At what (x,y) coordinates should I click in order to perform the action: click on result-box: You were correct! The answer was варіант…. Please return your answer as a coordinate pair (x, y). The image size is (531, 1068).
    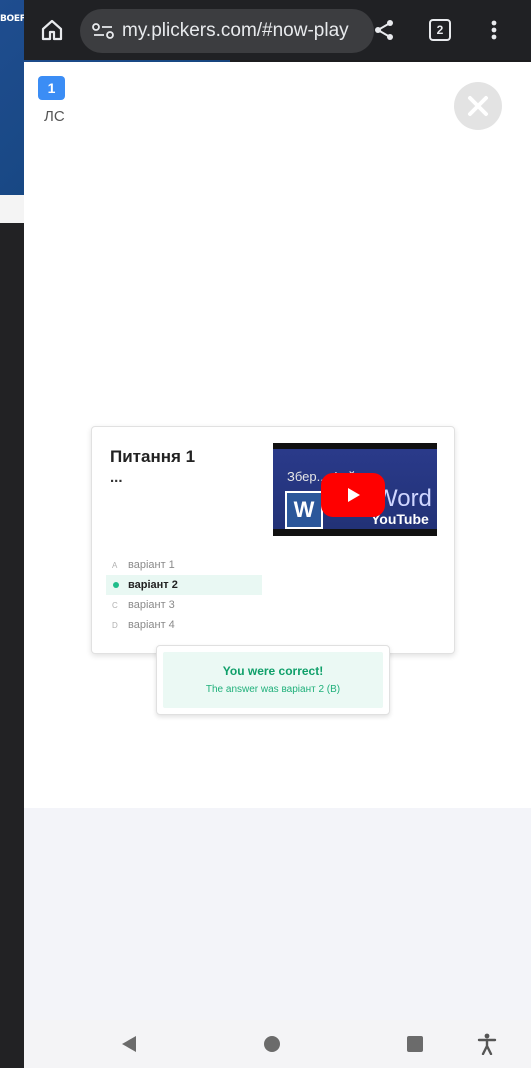
    Looking at the image, I should click on (273, 680).